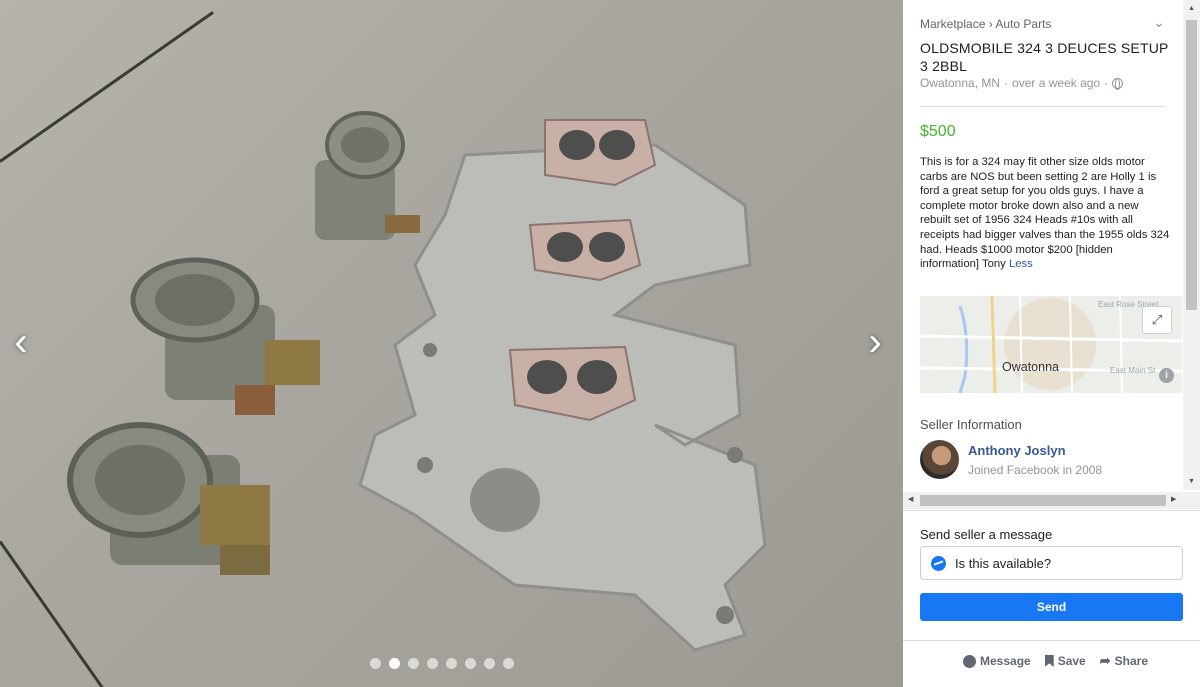  Describe the element at coordinates (1060, 563) in the screenshot. I see `message-input` at that location.